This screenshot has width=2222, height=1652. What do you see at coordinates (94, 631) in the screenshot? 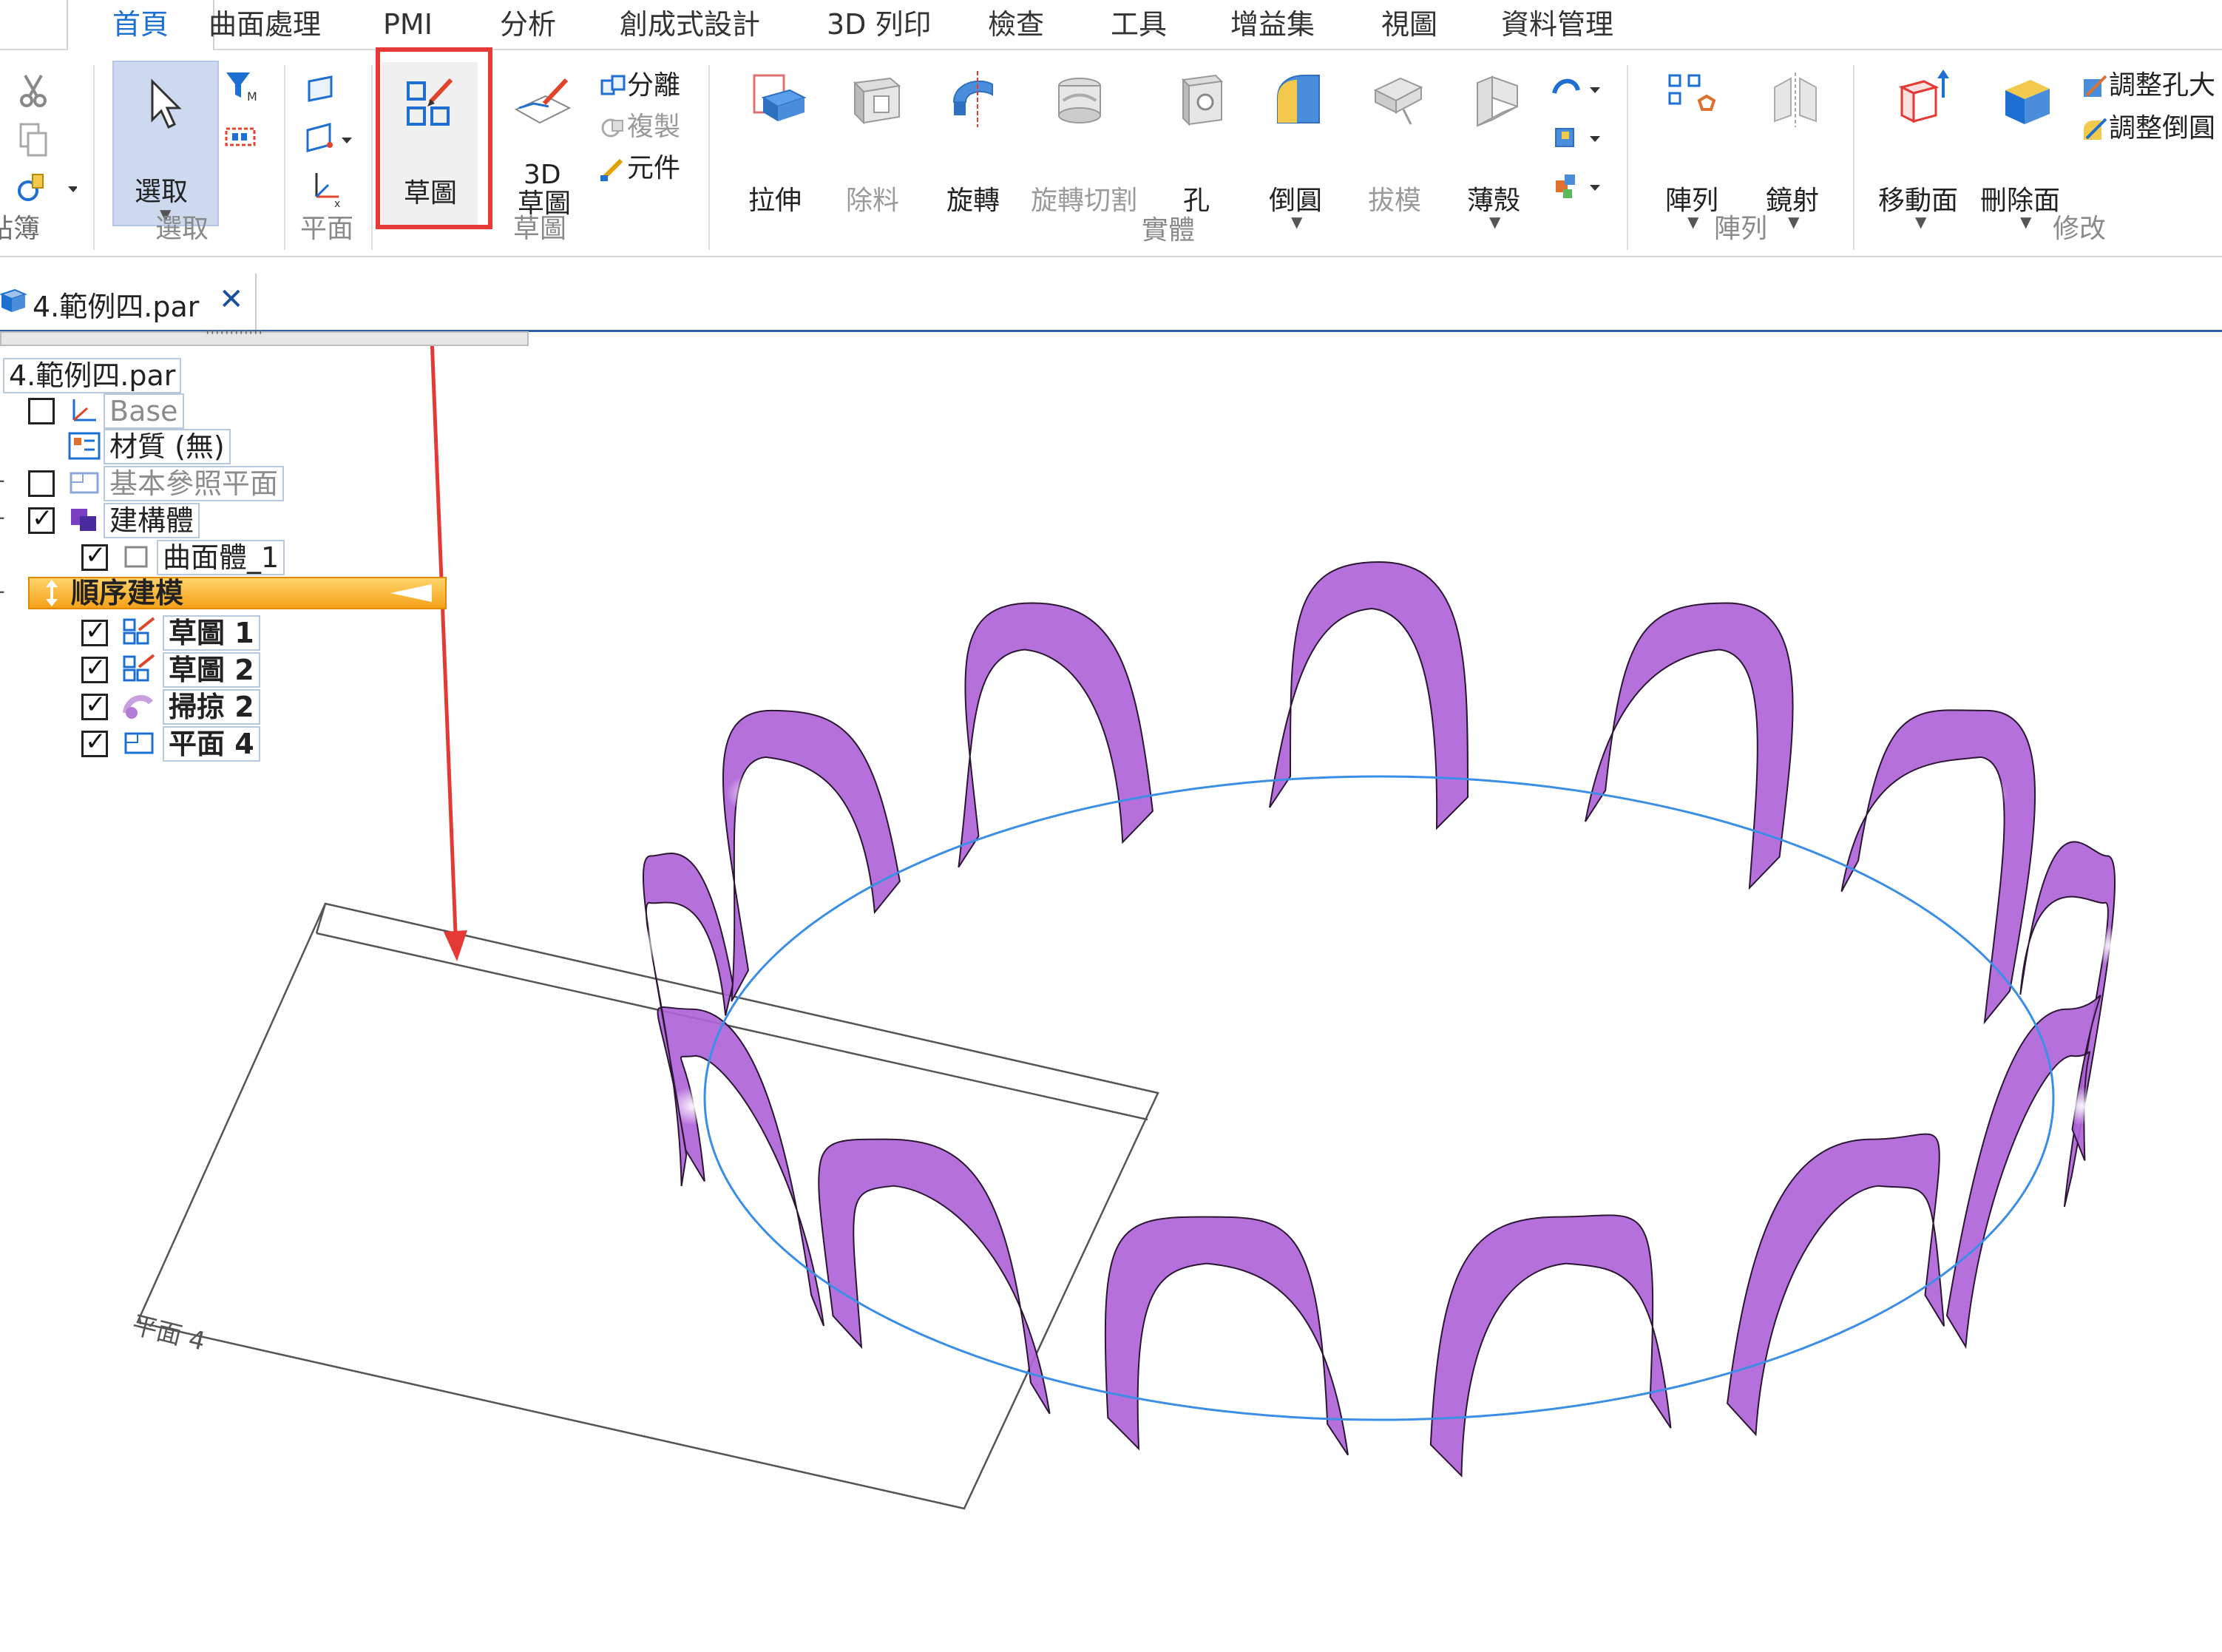
I see `sketch-1-checkbox: ✓` at bounding box center [94, 631].